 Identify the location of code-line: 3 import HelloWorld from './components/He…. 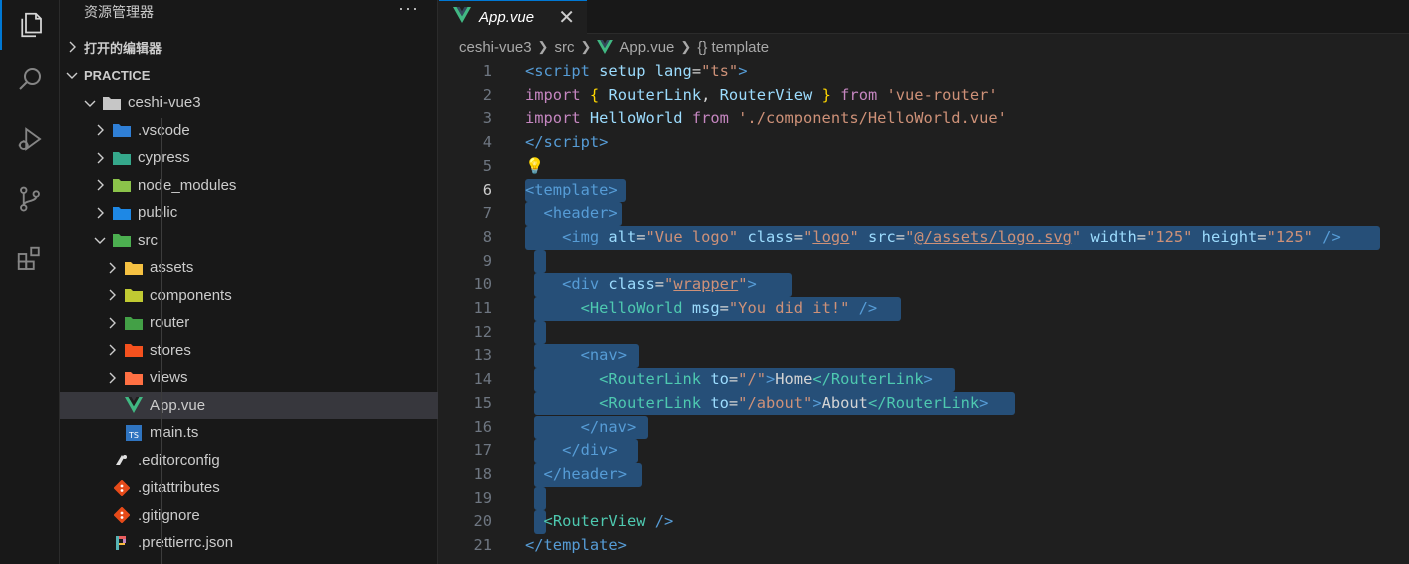
(924, 119).